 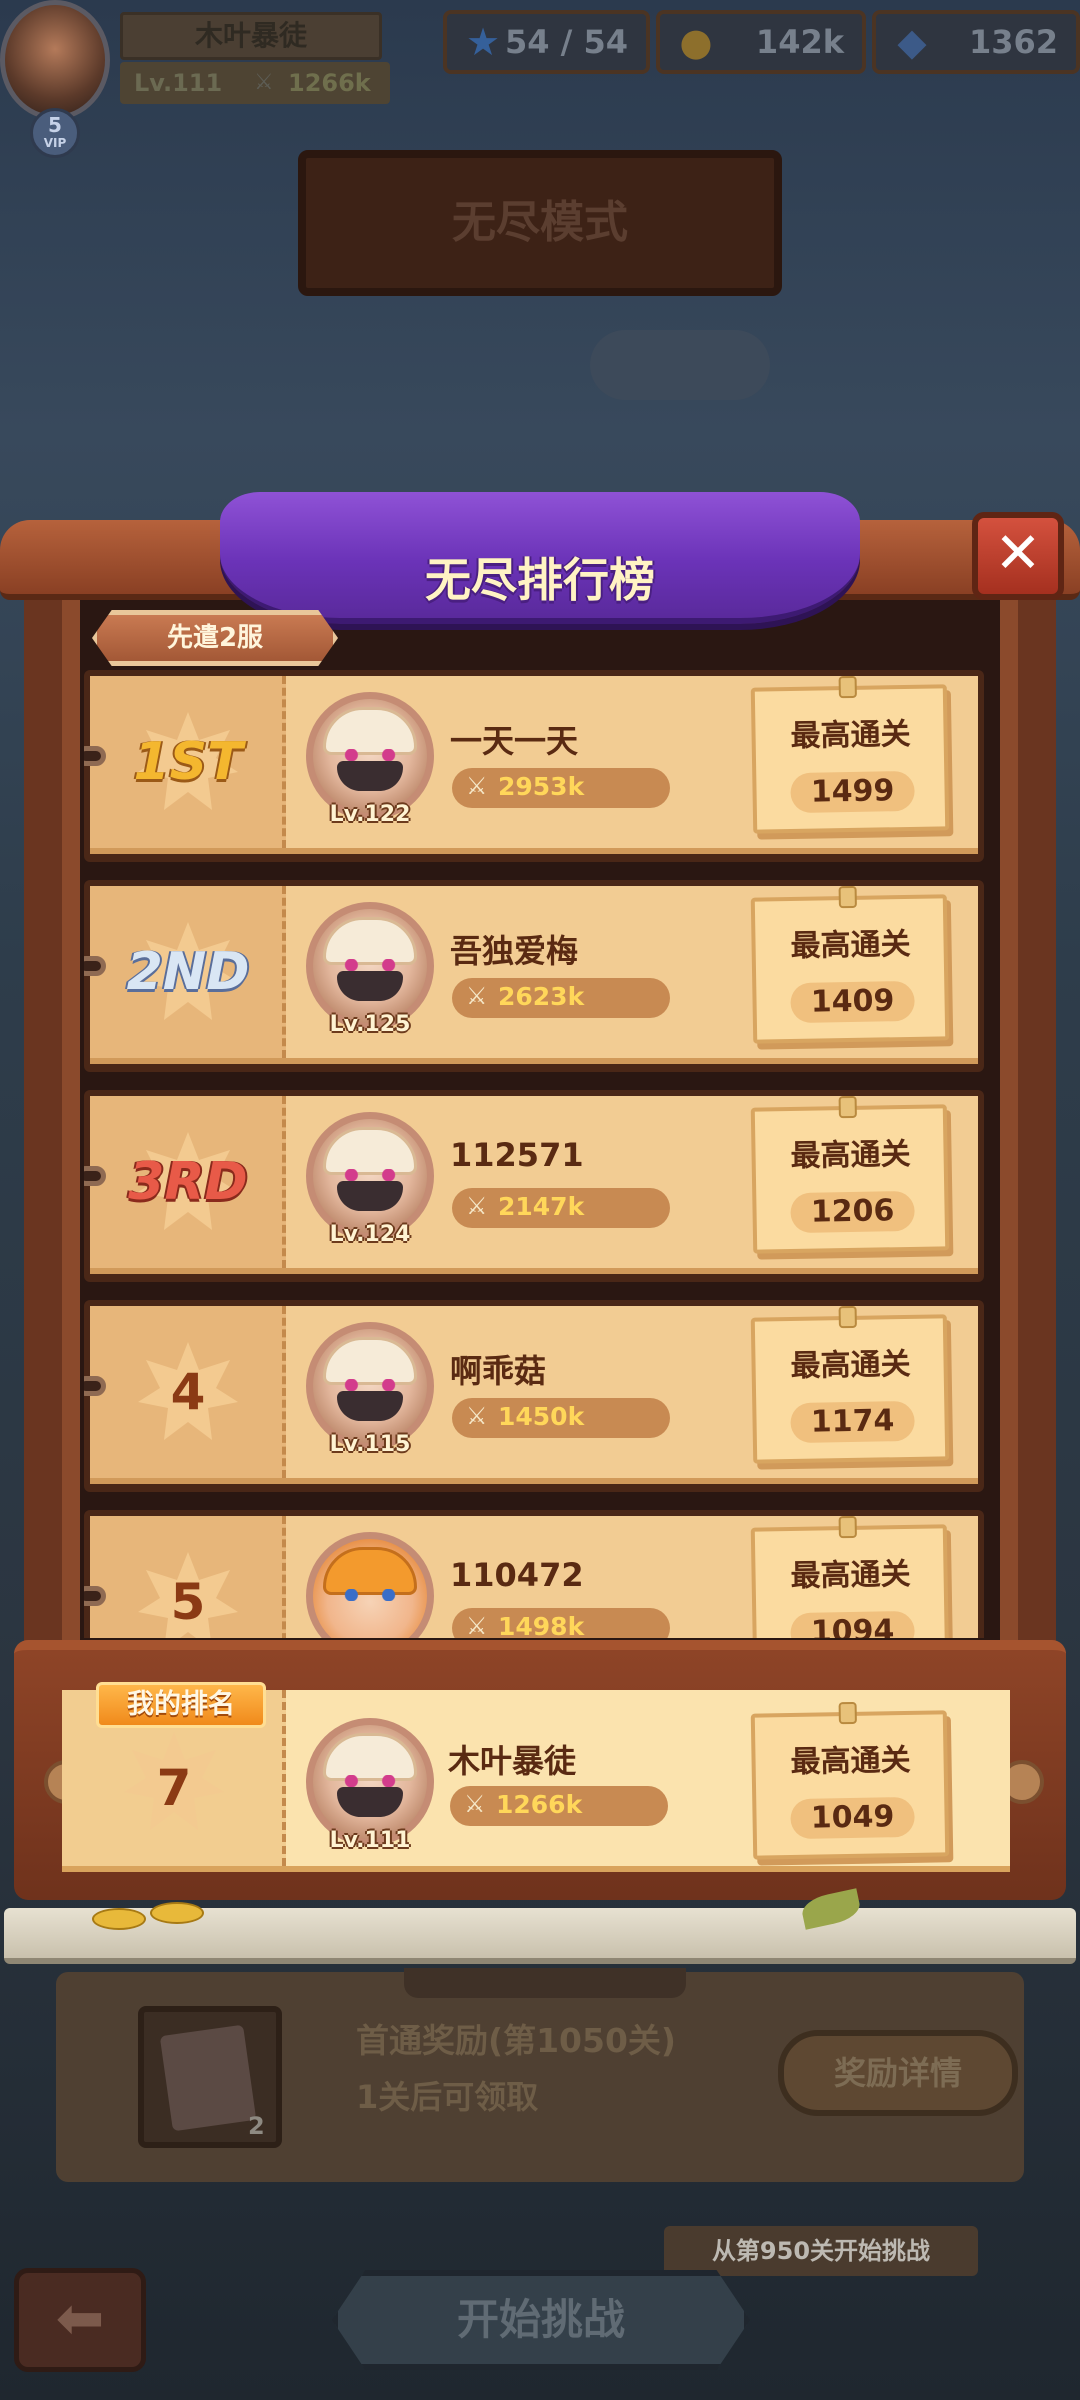 What do you see at coordinates (256, 2126) in the screenshot?
I see `reward-item-count: 2` at bounding box center [256, 2126].